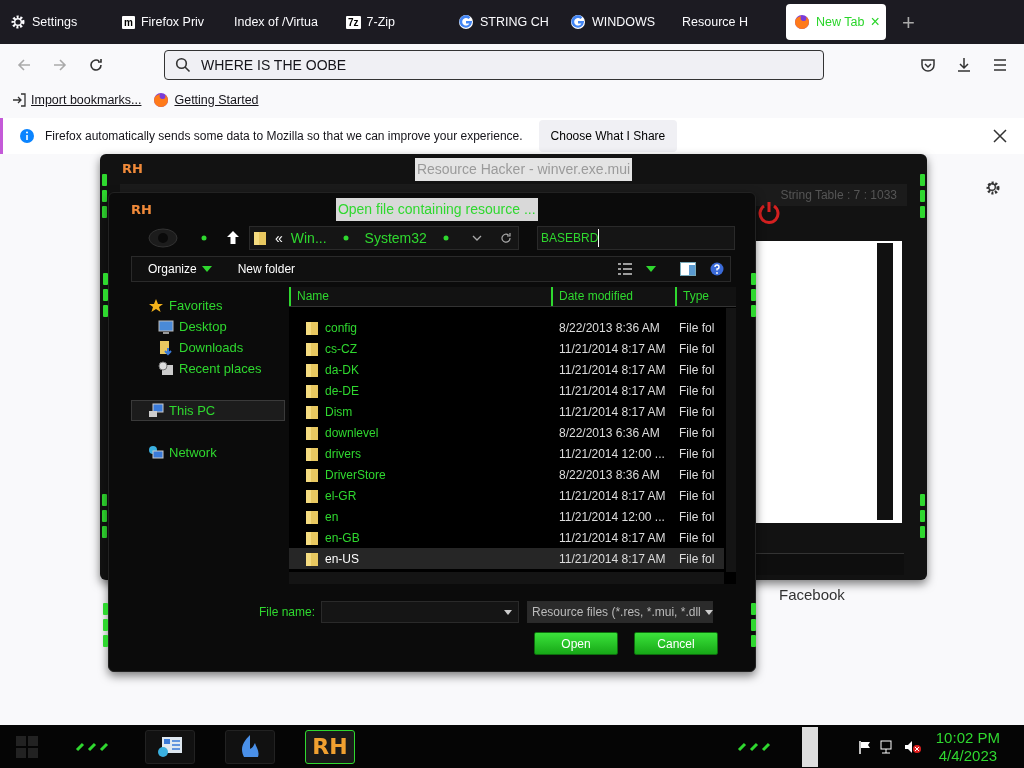 The width and height of the screenshot is (1024, 768). I want to click on column-header: Type, so click(695, 296).